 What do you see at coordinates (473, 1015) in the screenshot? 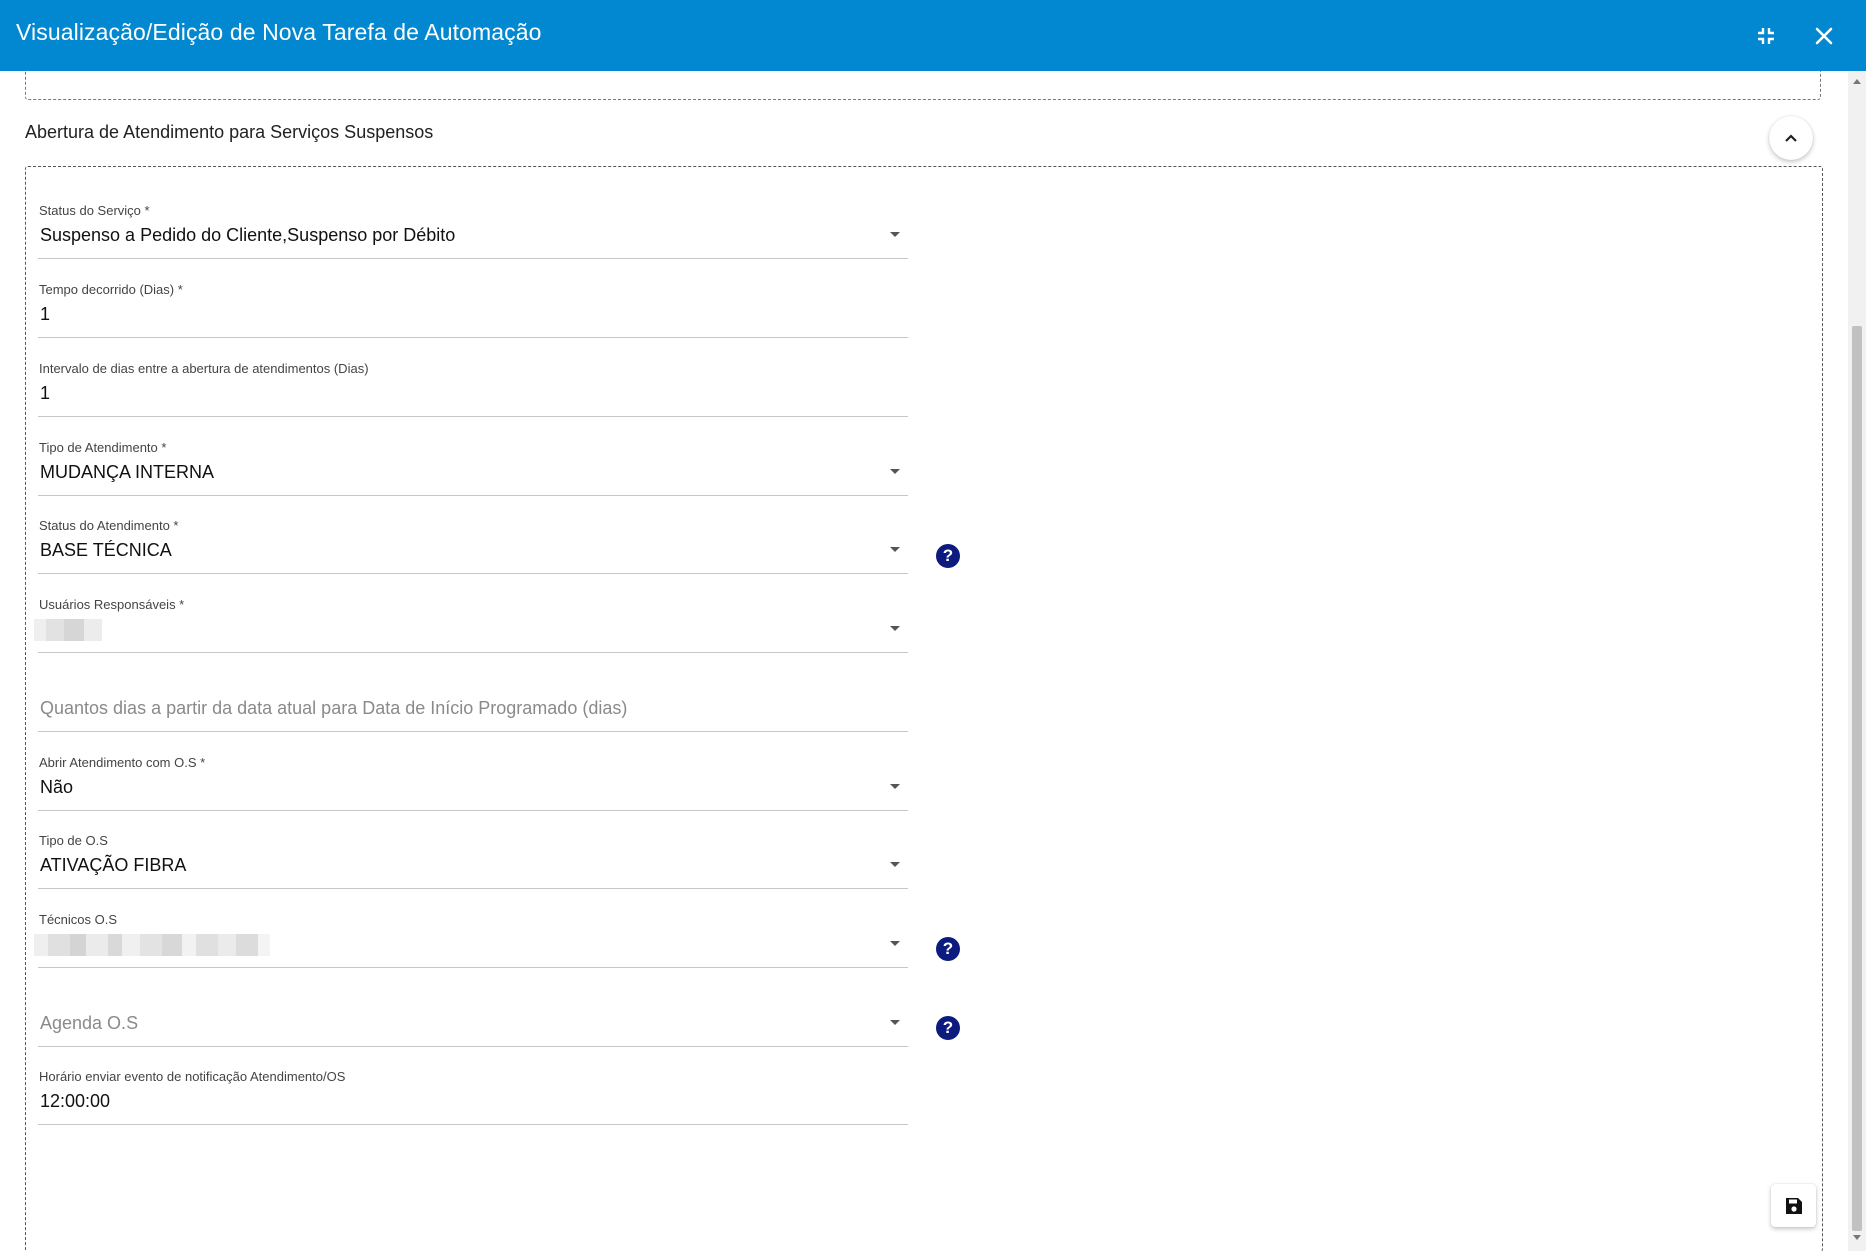
I see `agenda-os-select: Agenda O.S` at bounding box center [473, 1015].